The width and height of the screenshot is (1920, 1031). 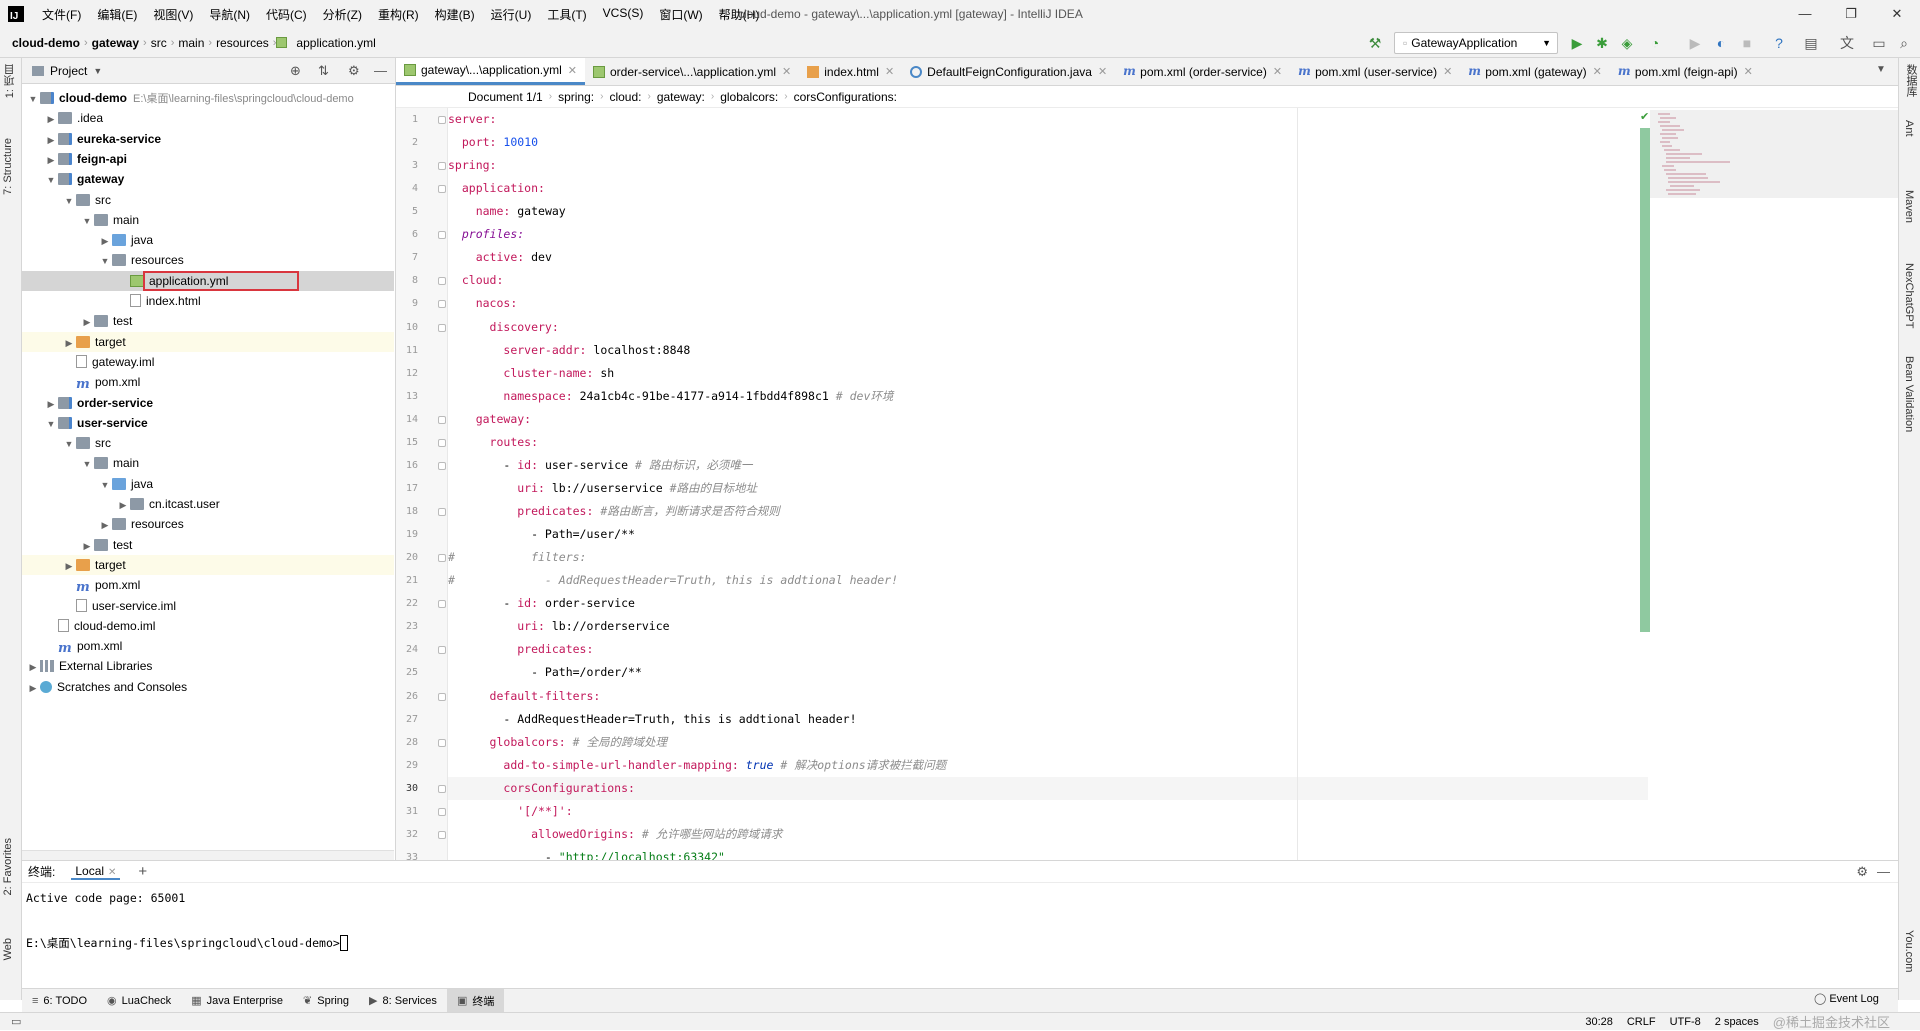 I want to click on tree-node: cloud-demo.iml, so click(x=208, y=626).